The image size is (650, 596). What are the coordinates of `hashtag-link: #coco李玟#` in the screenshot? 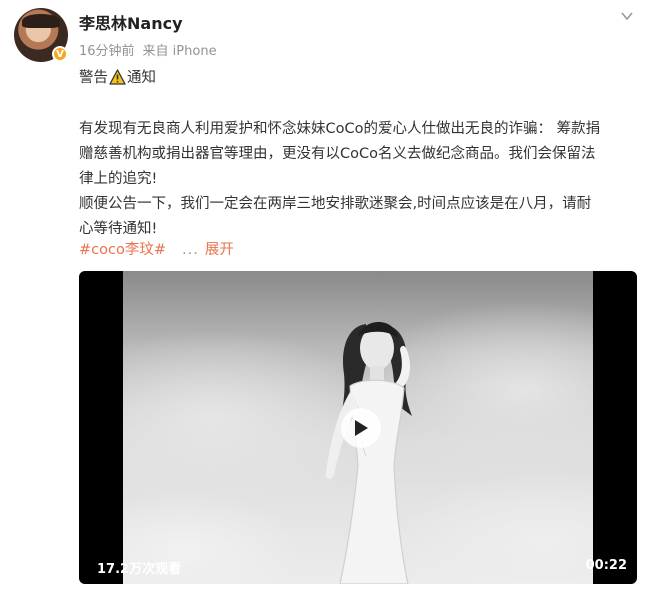 It's located at (122, 250).